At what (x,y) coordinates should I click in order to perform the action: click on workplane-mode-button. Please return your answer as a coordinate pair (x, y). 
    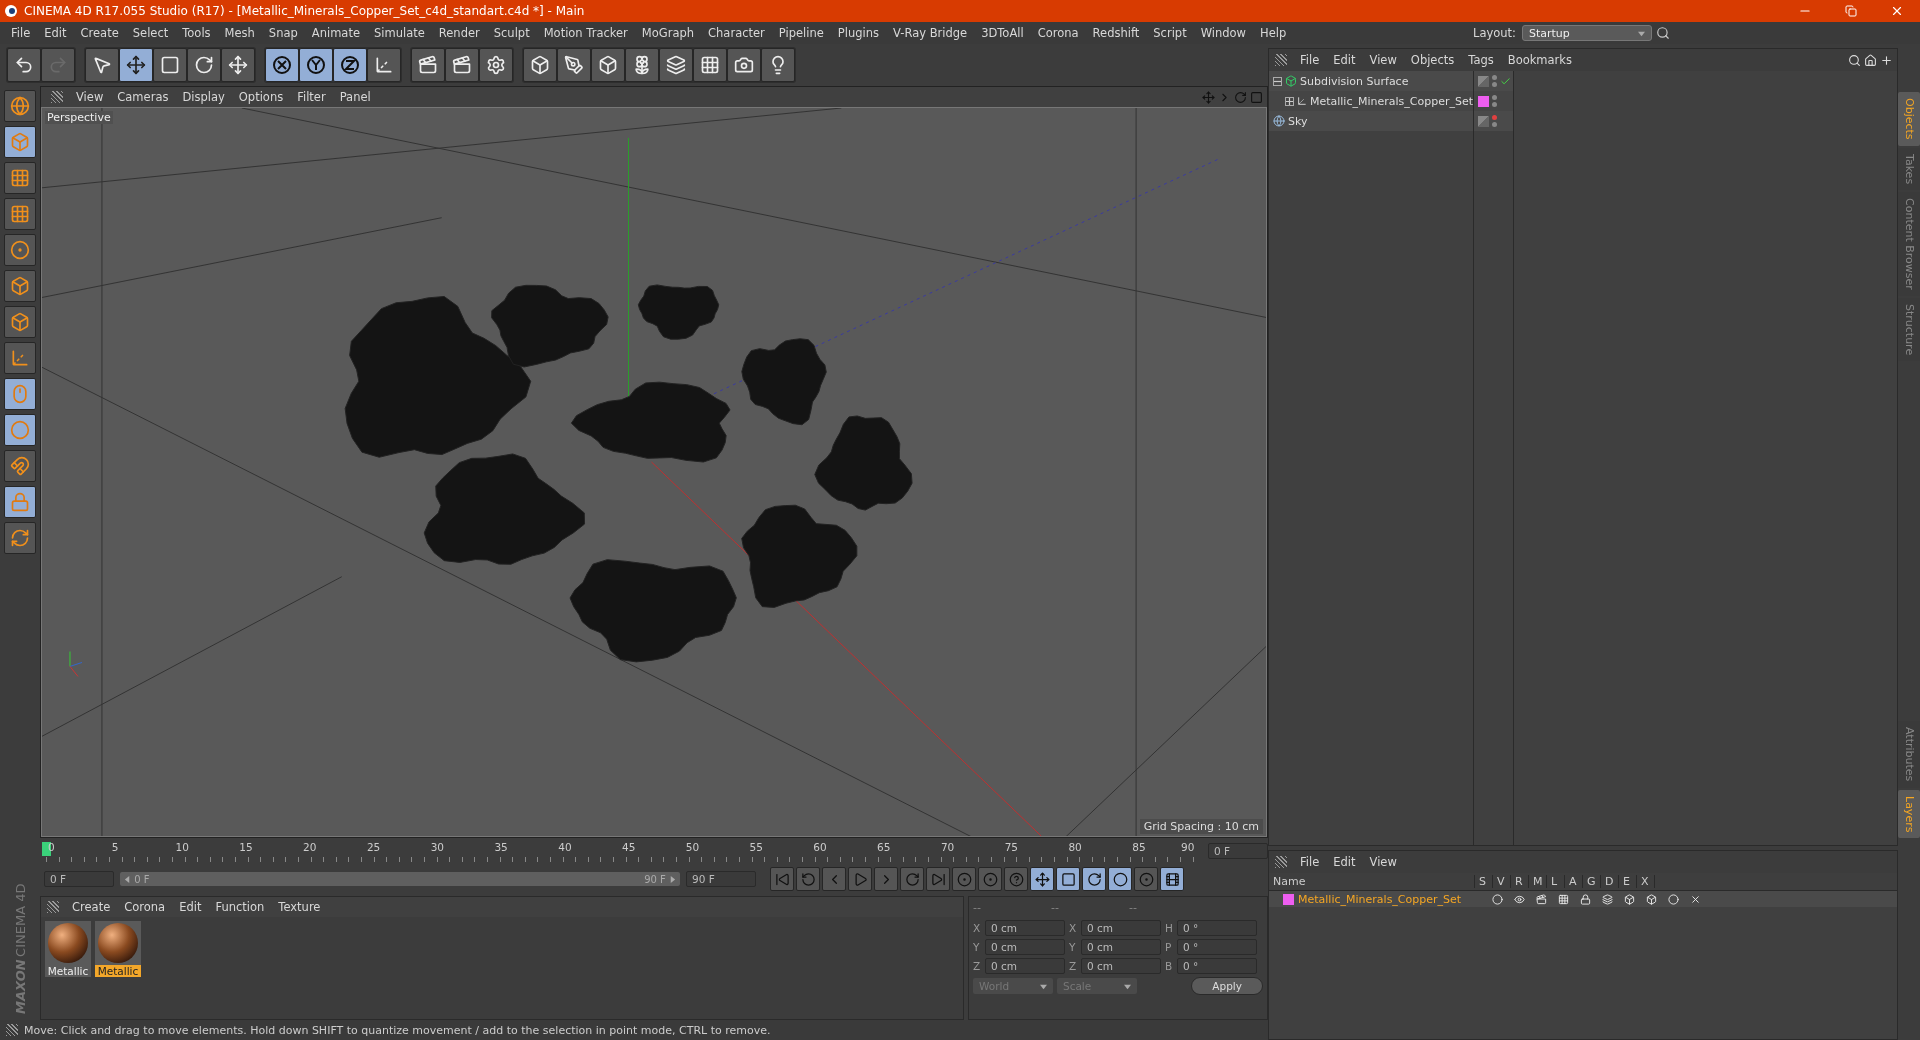
    Looking at the image, I should click on (20, 214).